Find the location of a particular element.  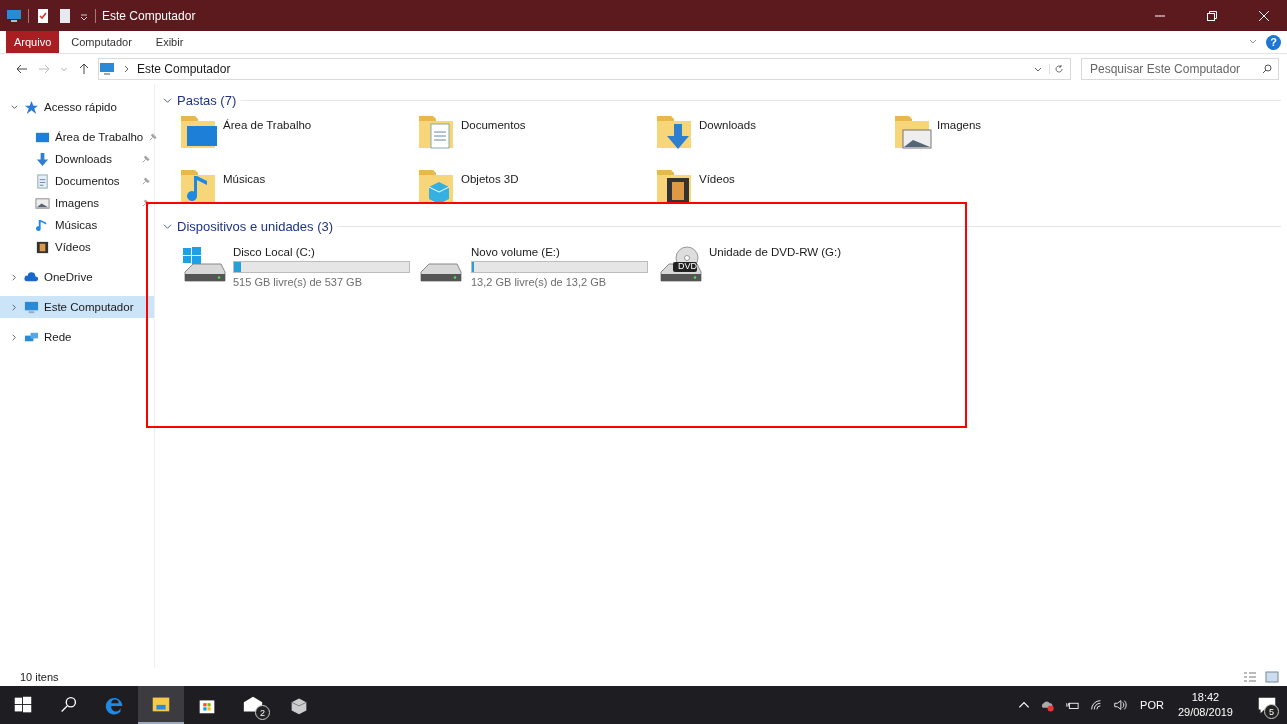

folder-name: Vídeos is located at coordinates (717, 178).